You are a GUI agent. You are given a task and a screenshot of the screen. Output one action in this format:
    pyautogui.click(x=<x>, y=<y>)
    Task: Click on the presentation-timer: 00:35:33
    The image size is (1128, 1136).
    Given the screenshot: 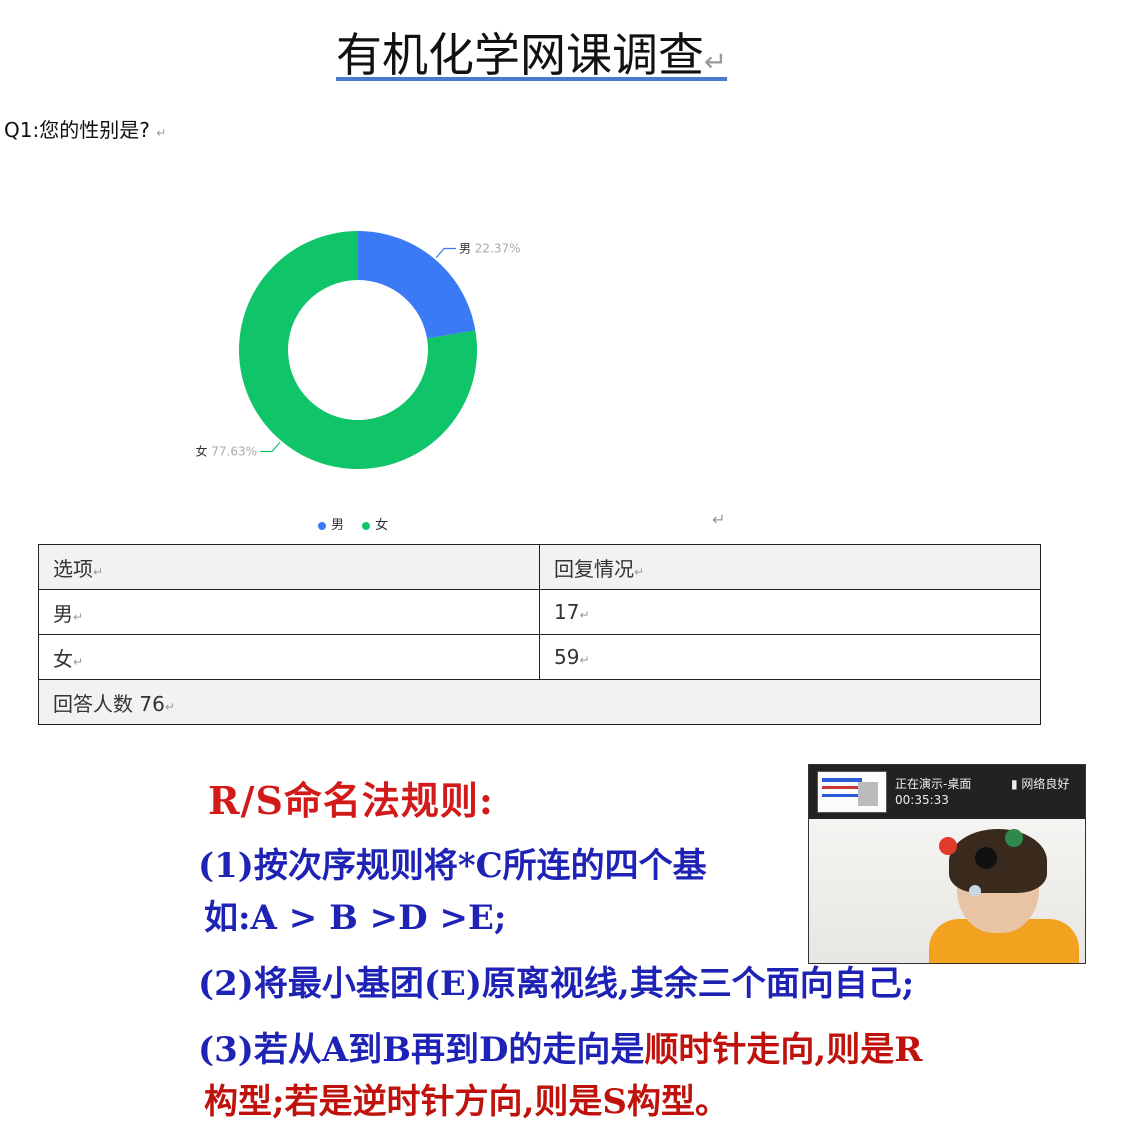 What is the action you would take?
    pyautogui.click(x=922, y=800)
    